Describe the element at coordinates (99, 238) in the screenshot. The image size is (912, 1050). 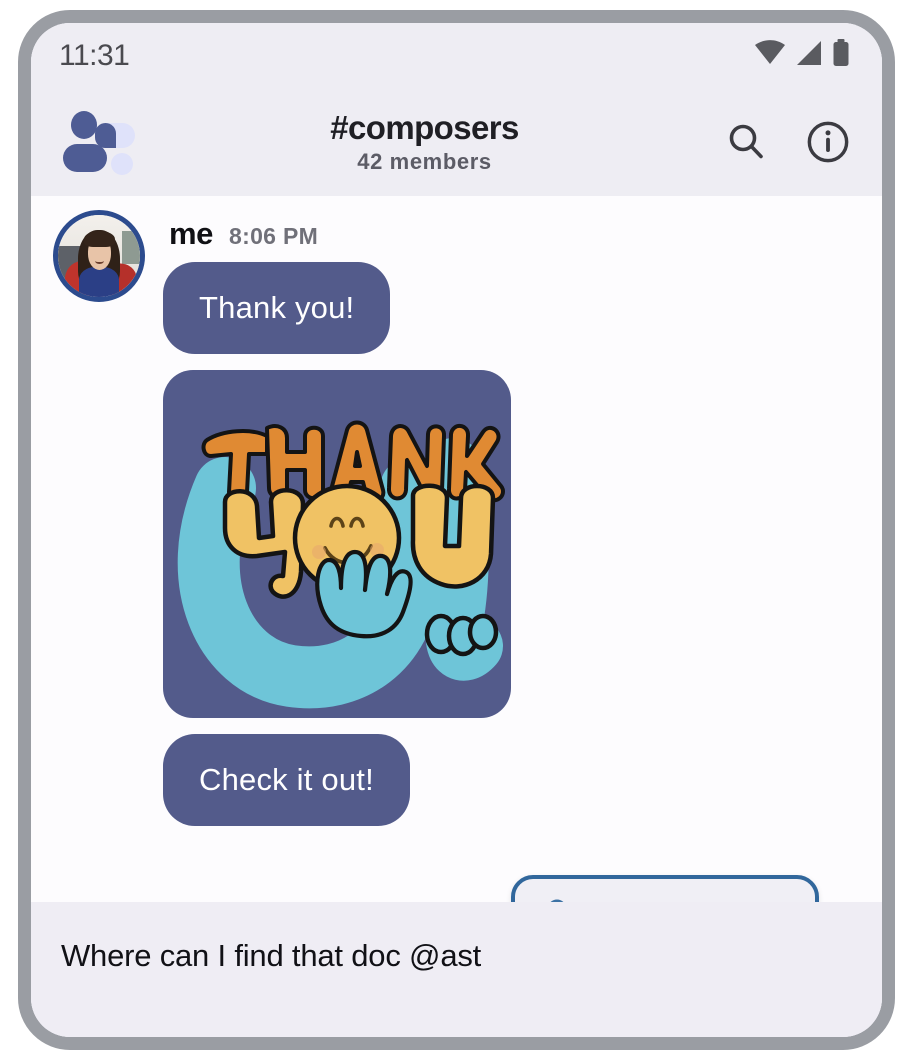
I see `avatar-hair-top` at that location.